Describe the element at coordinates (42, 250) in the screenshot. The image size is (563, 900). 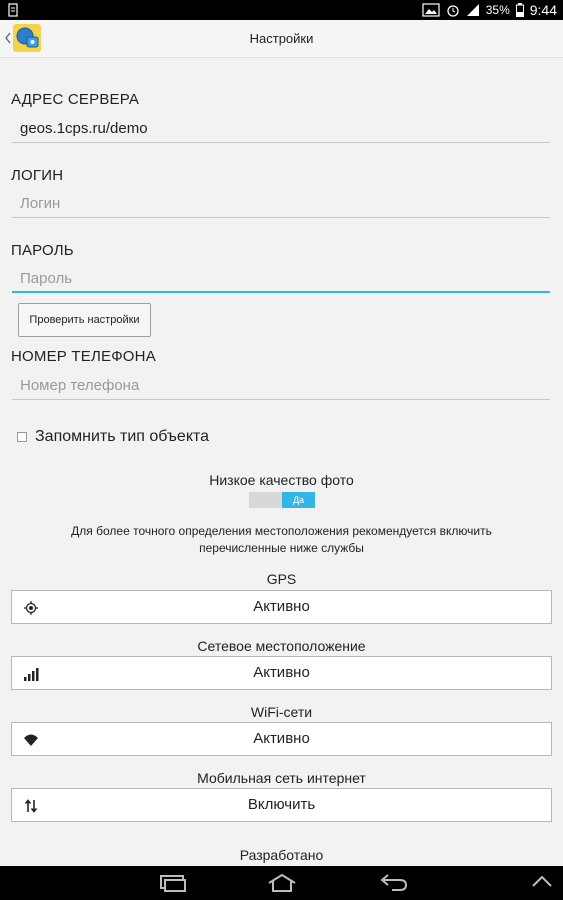
I see `password-label: ПАРОЛЬ` at that location.